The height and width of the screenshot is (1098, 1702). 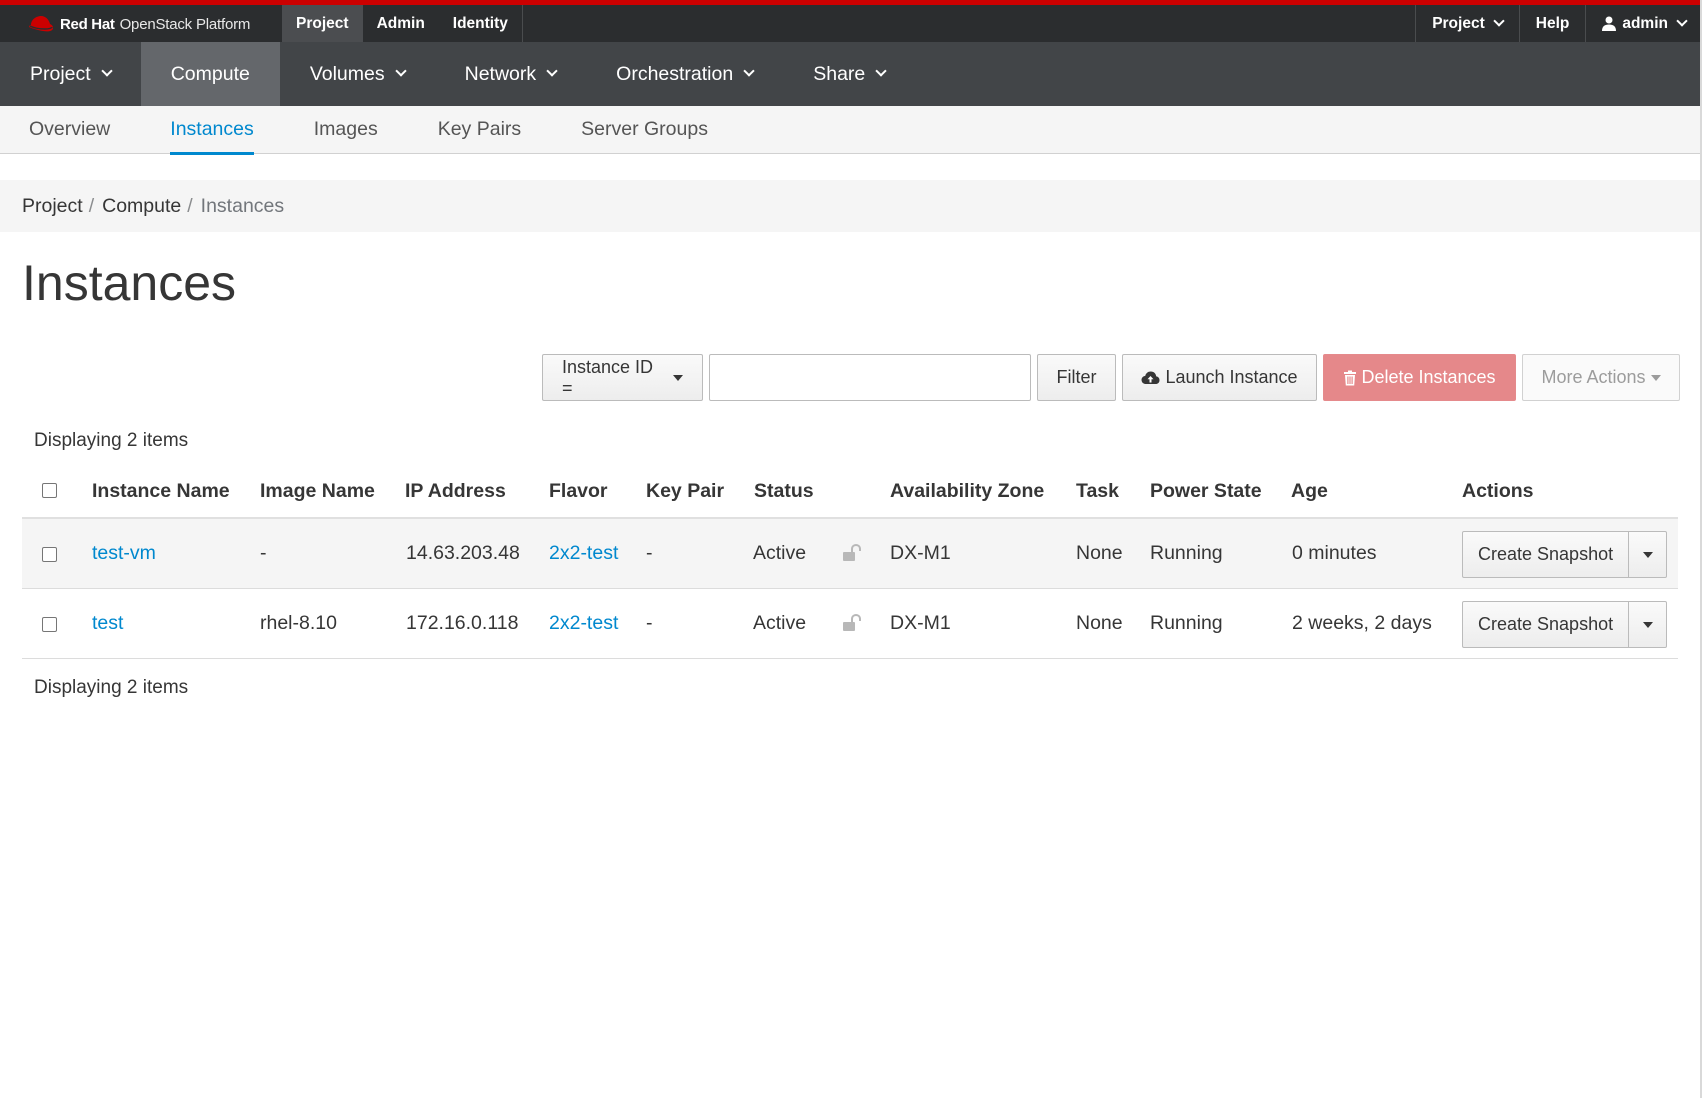 What do you see at coordinates (1643, 23) in the screenshot?
I see `user-menu: admin` at bounding box center [1643, 23].